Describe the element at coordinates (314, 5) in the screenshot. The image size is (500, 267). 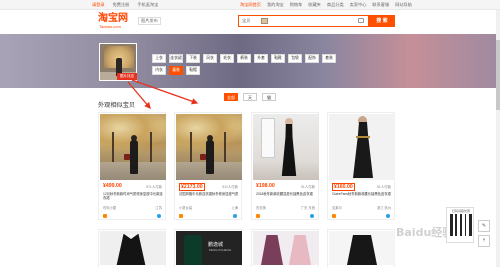
I see `favorites-link: 收藏夹` at that location.